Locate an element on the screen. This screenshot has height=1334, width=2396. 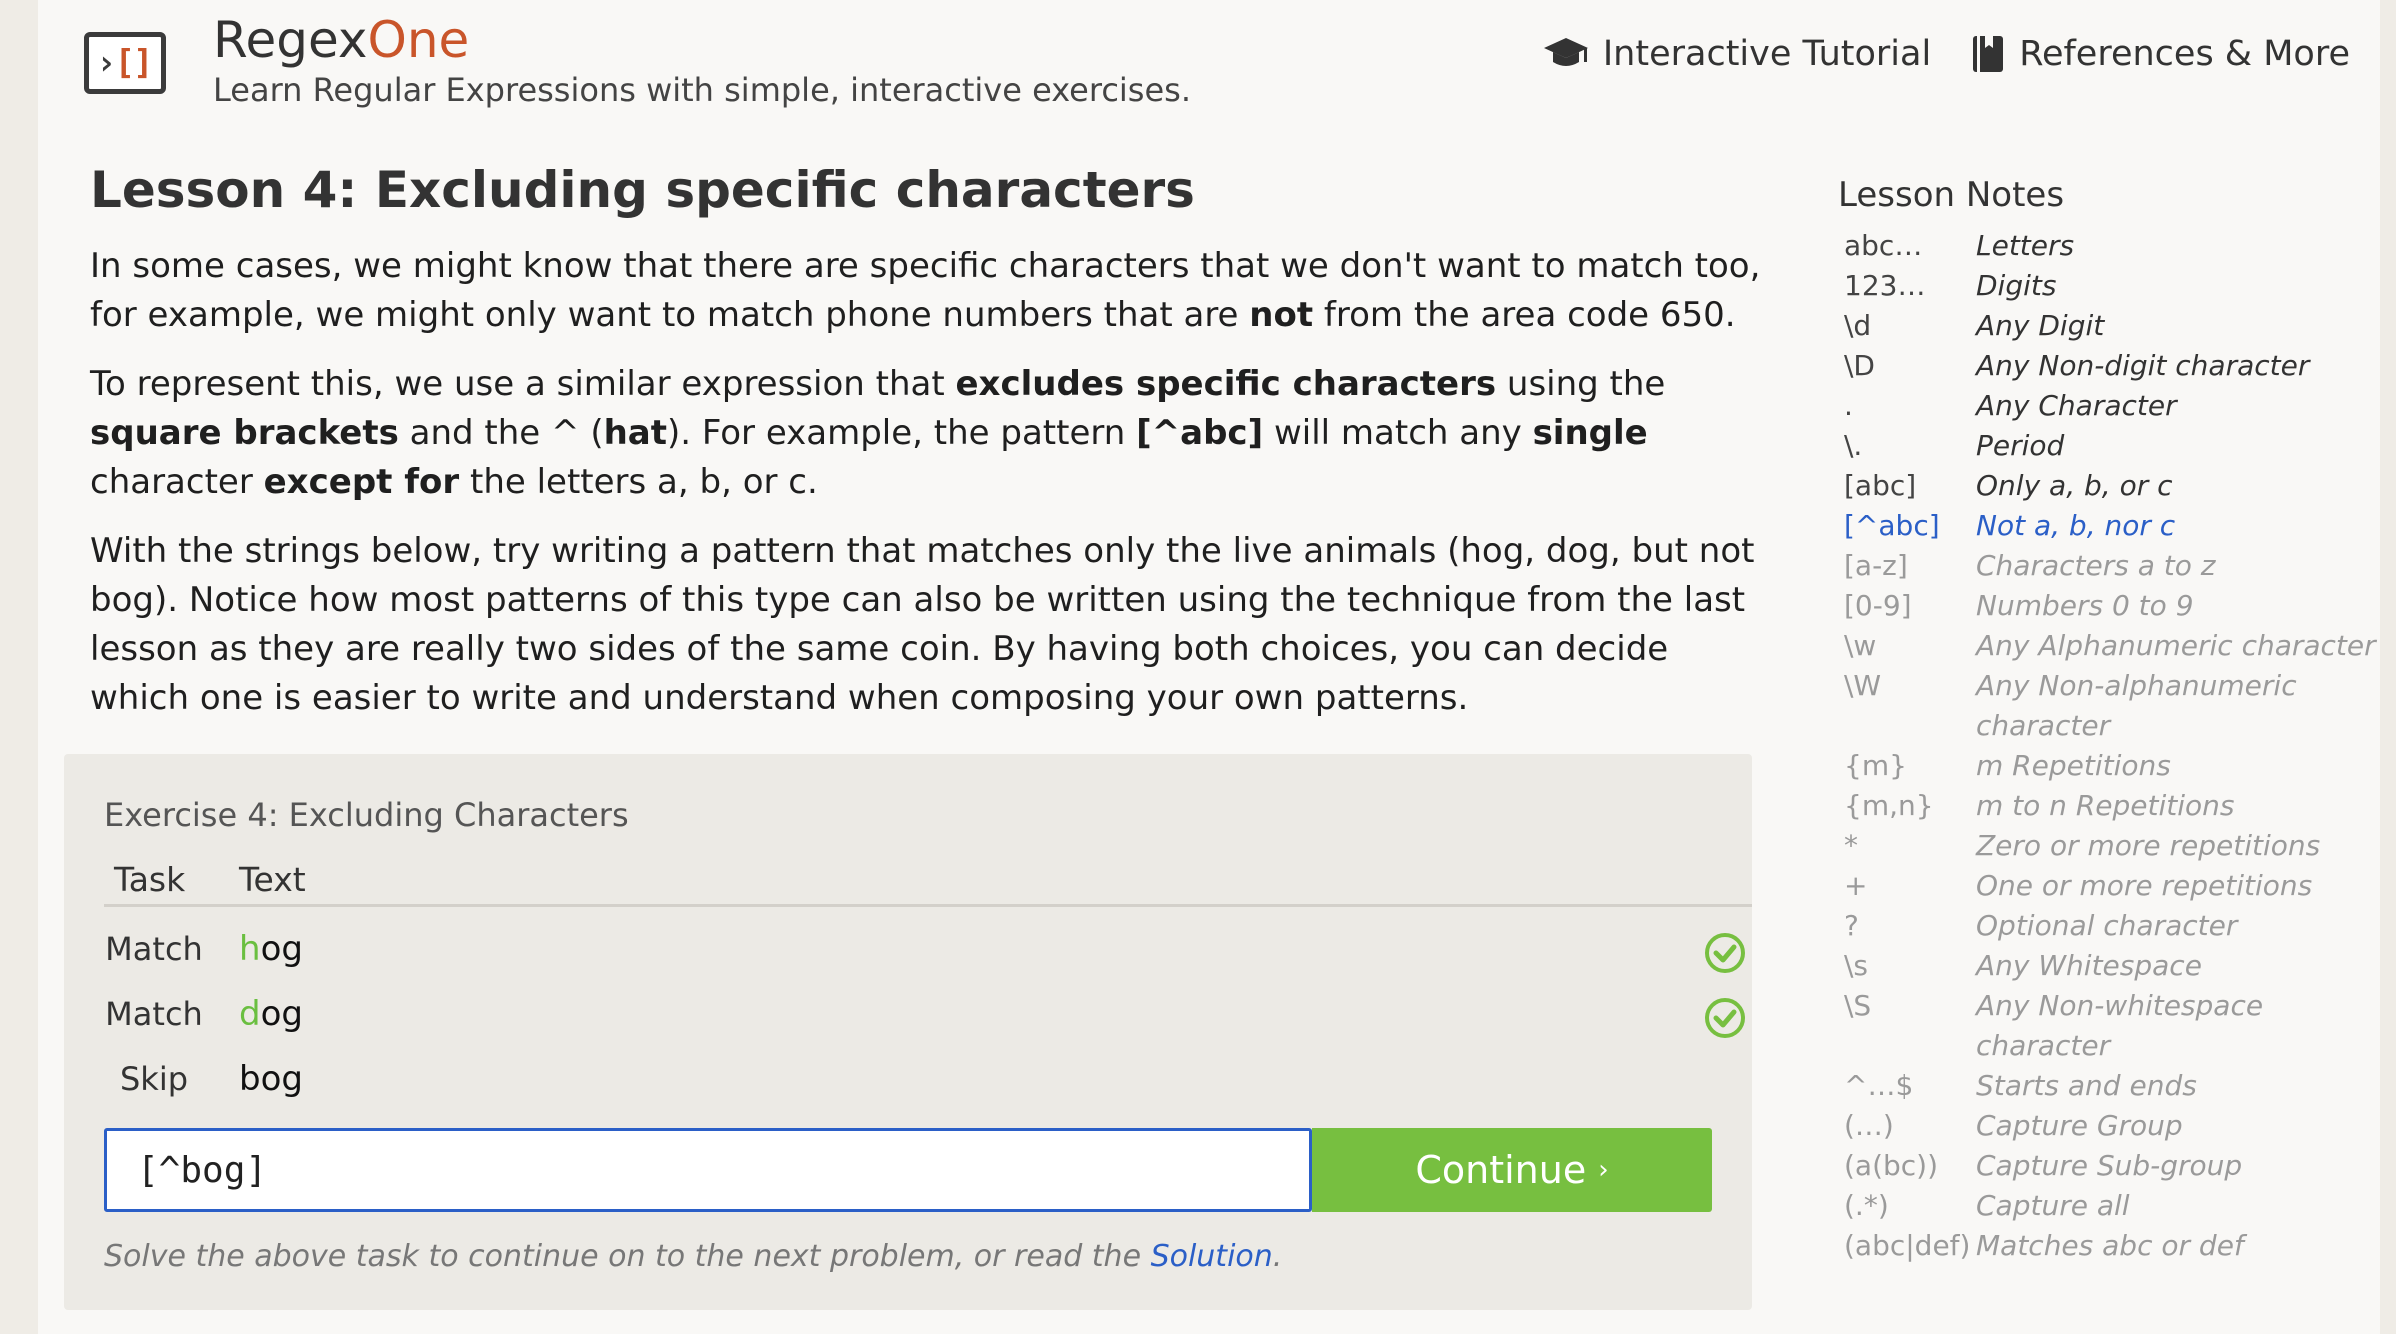
exercise-title: Exercise 4: Excluding Characters is located at coordinates (366, 815).